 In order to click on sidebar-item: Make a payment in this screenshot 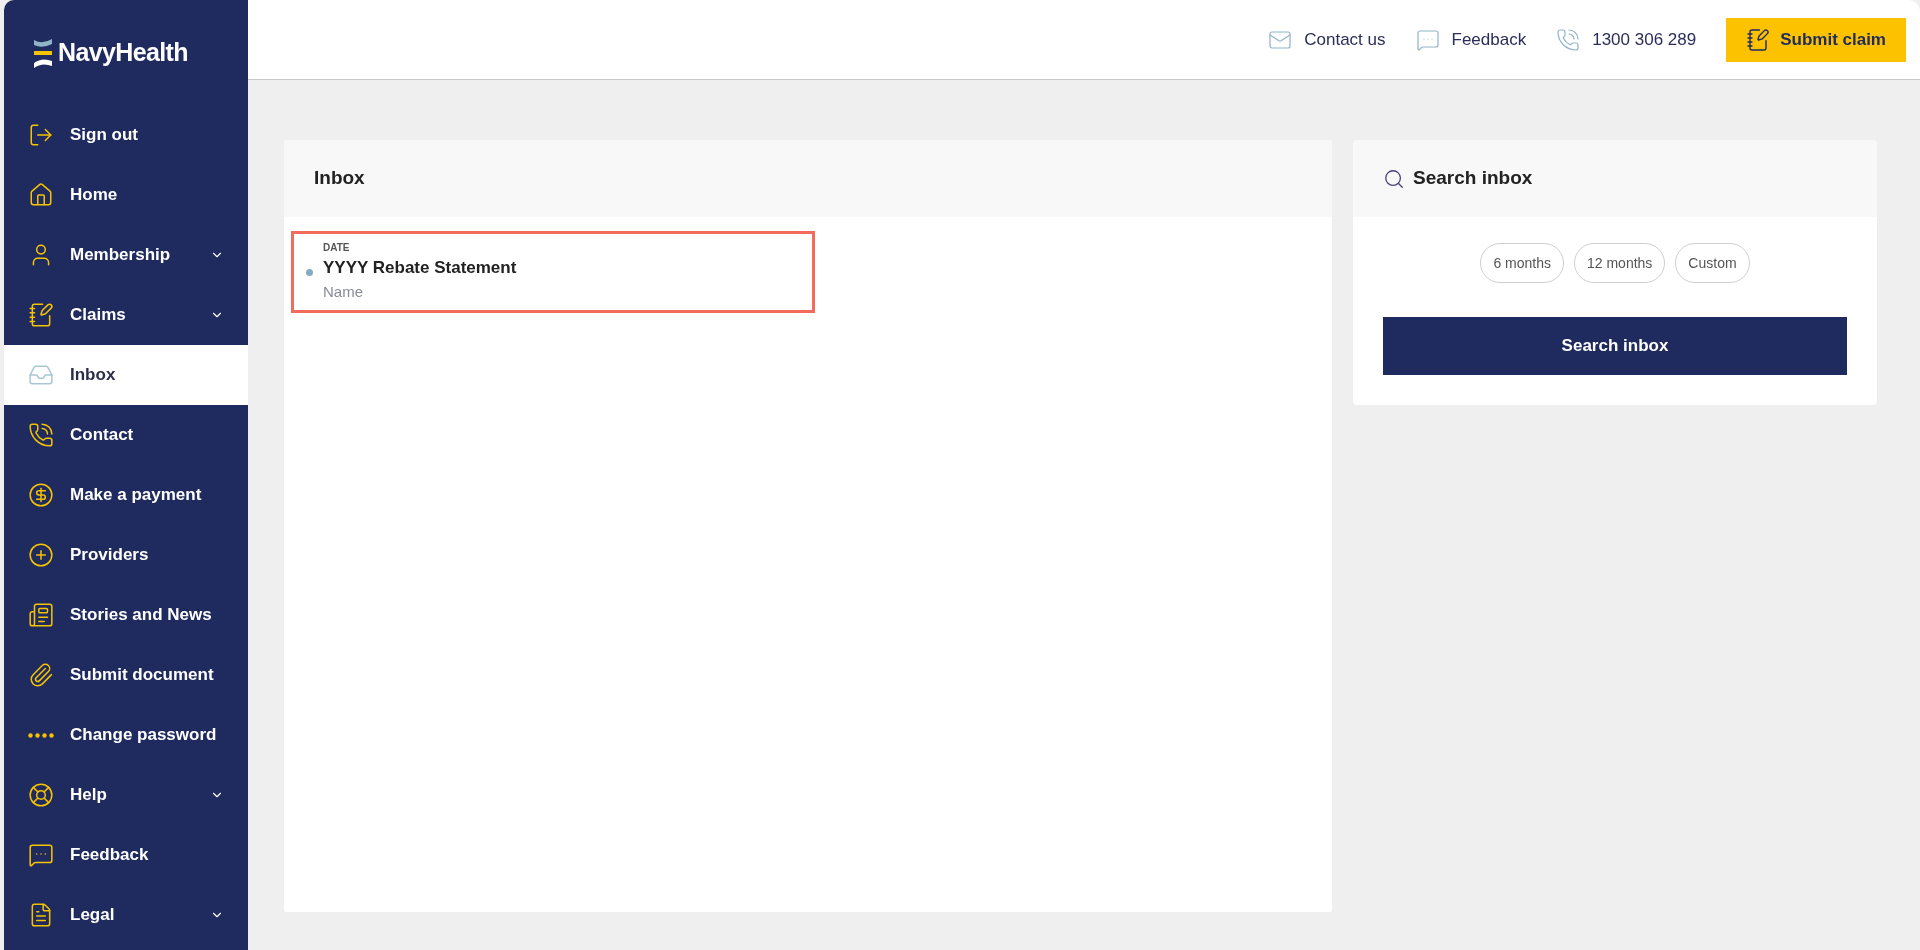, I will do `click(126, 495)`.